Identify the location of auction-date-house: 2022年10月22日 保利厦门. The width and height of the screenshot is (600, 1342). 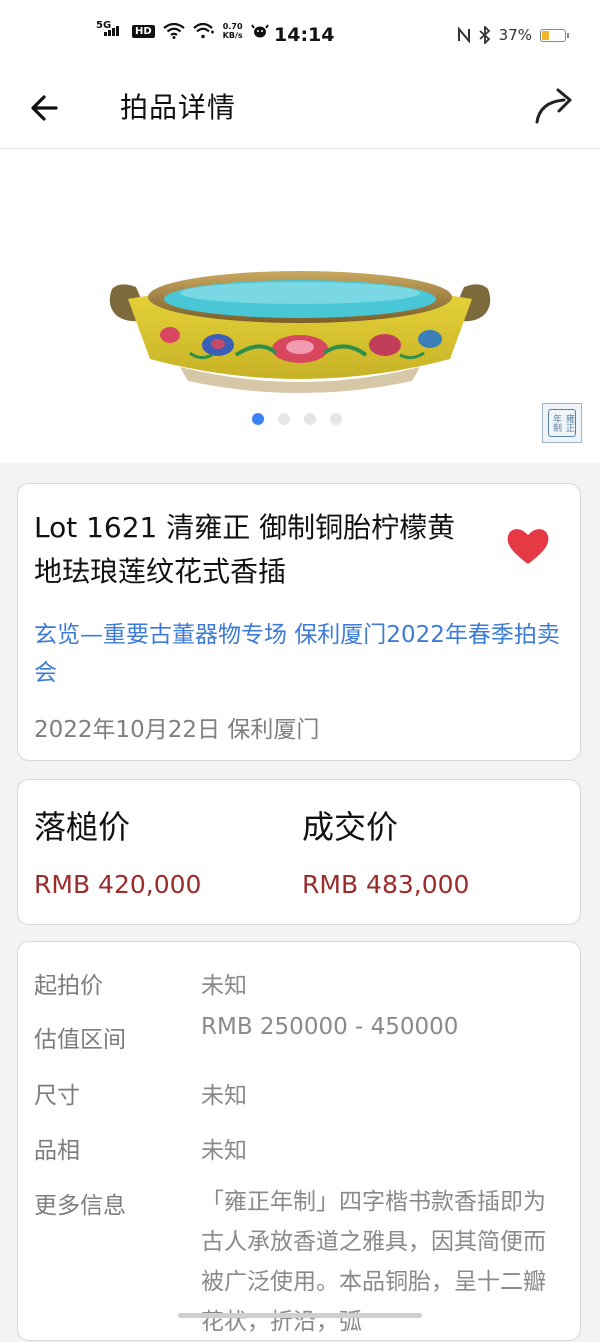
(177, 730).